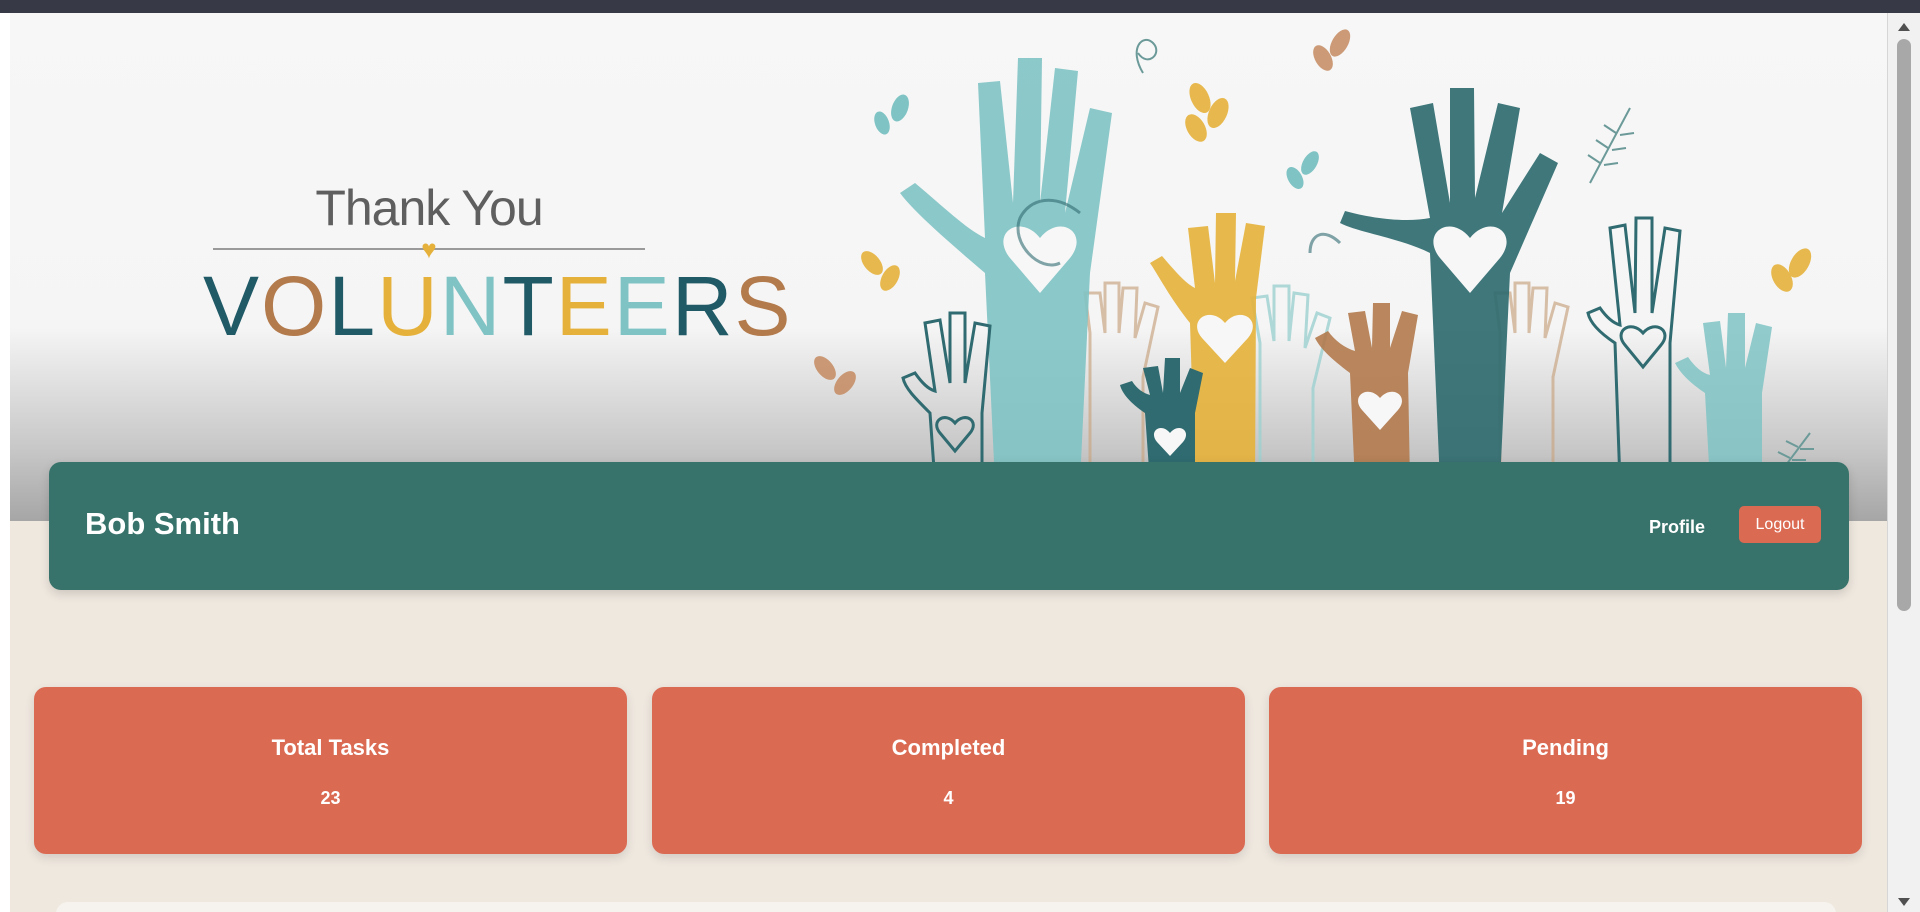 This screenshot has width=1920, height=912. Describe the element at coordinates (949, 526) in the screenshot. I see `user-header-bar: Bob Smith Profile Logout` at that location.